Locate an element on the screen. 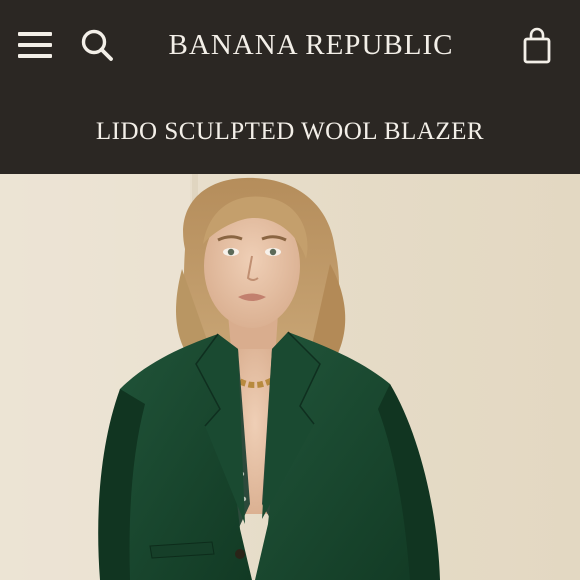  search-icon is located at coordinates (97, 45).